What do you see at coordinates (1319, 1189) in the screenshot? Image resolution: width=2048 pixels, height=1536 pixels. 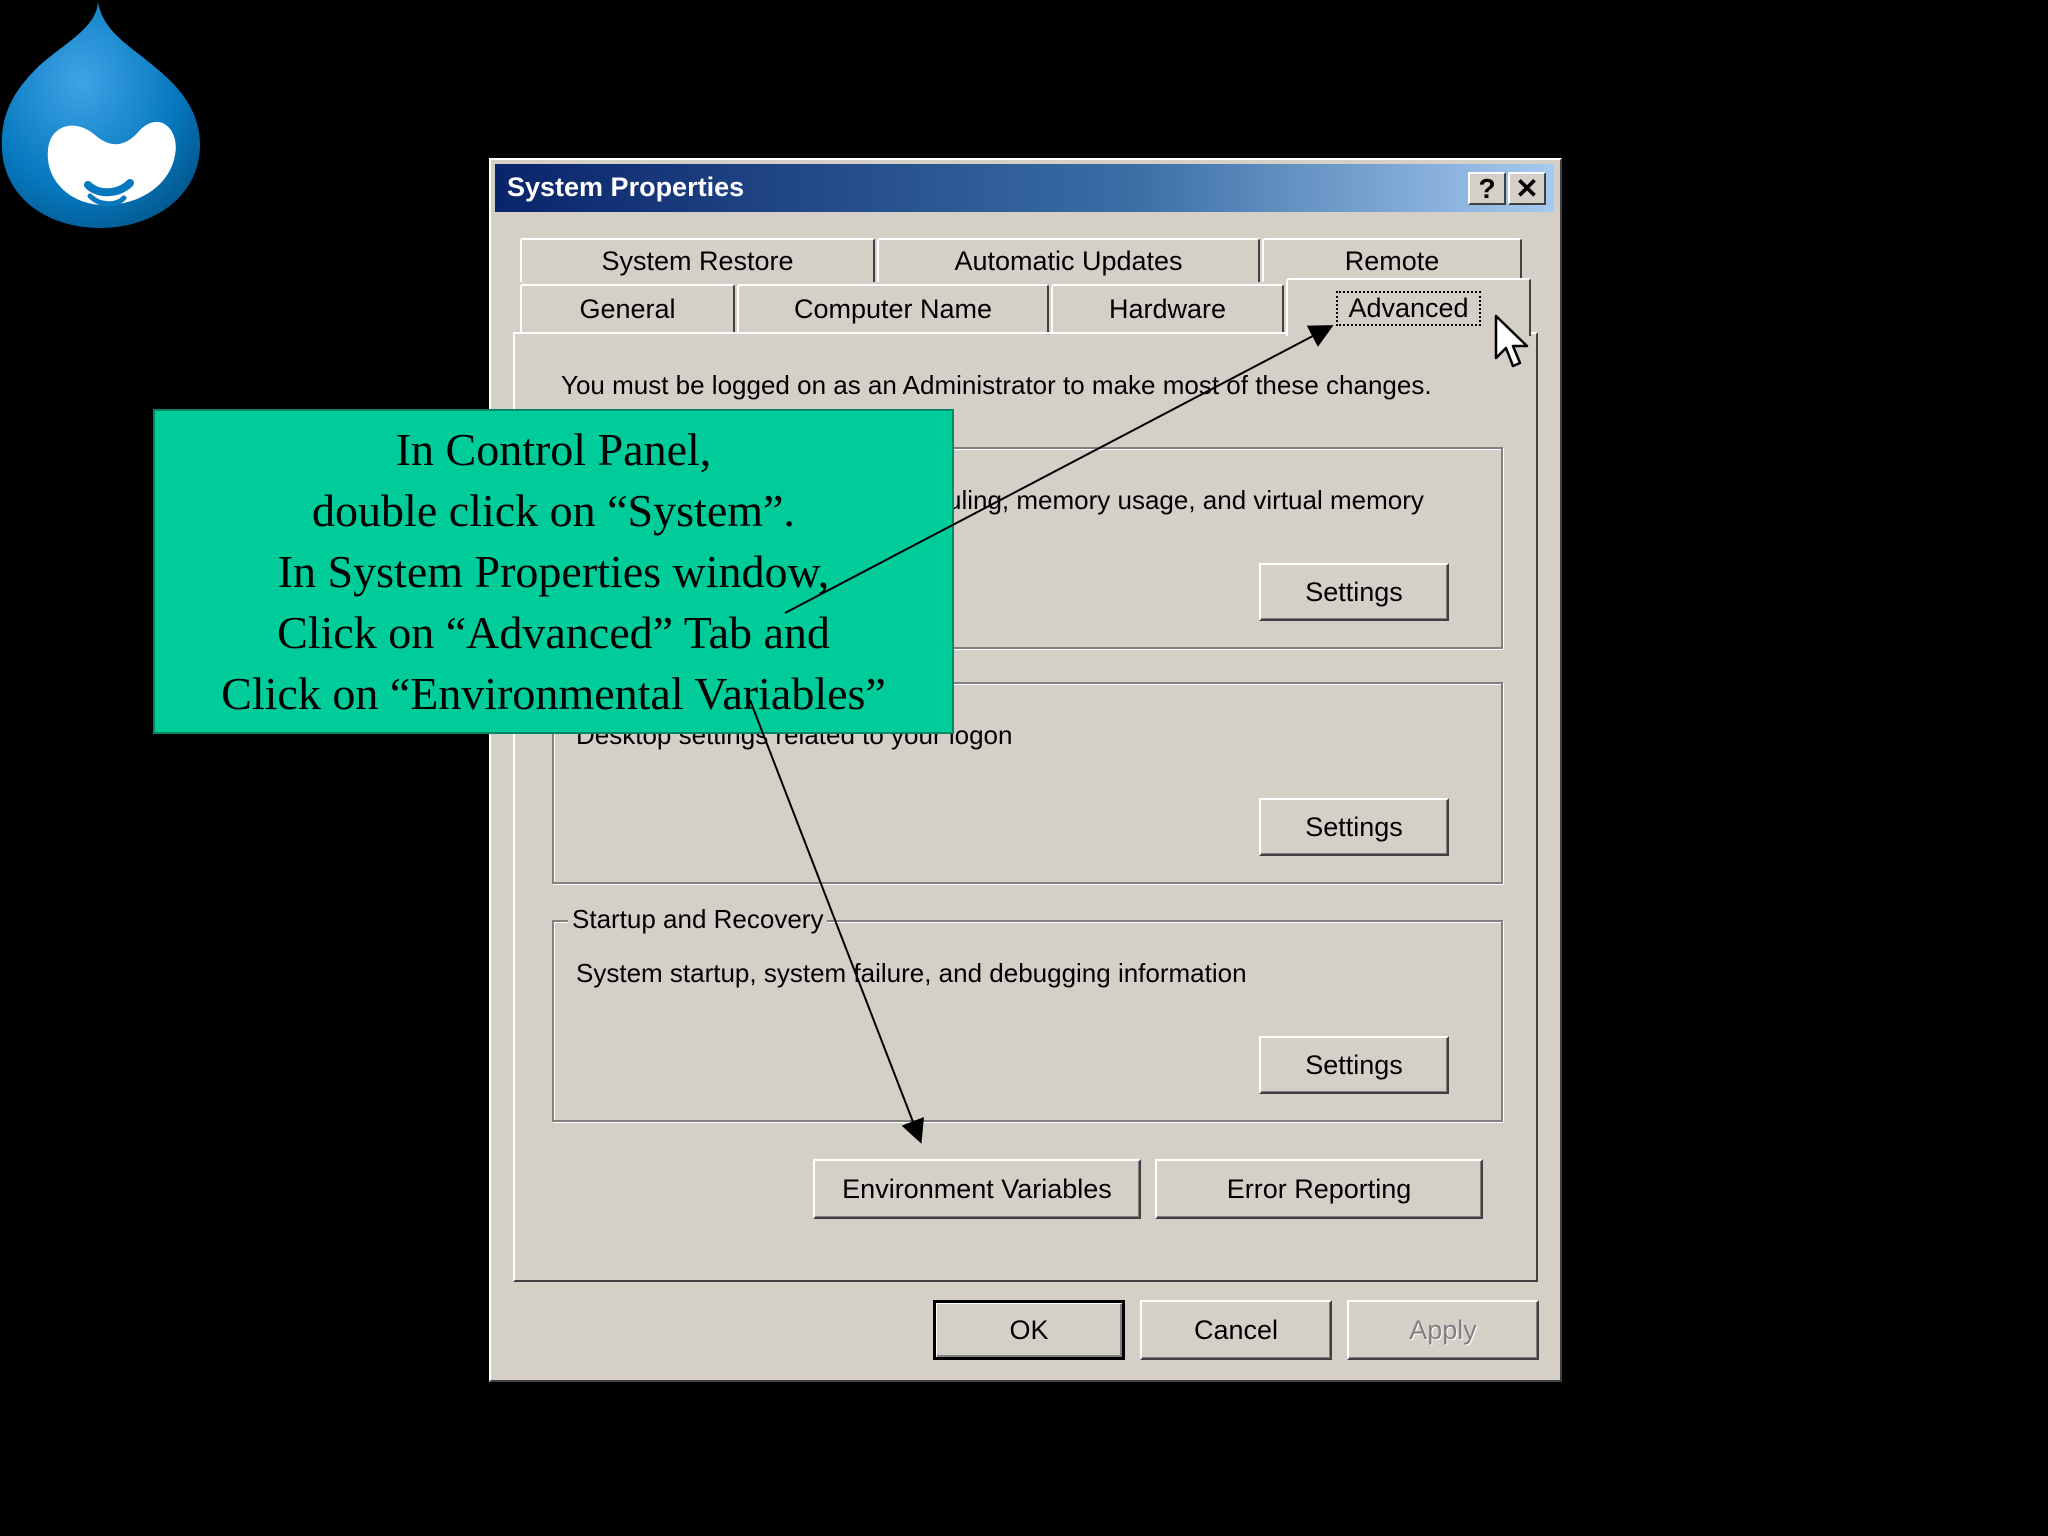 I see `error-reporting-button: Error Reporting` at bounding box center [1319, 1189].